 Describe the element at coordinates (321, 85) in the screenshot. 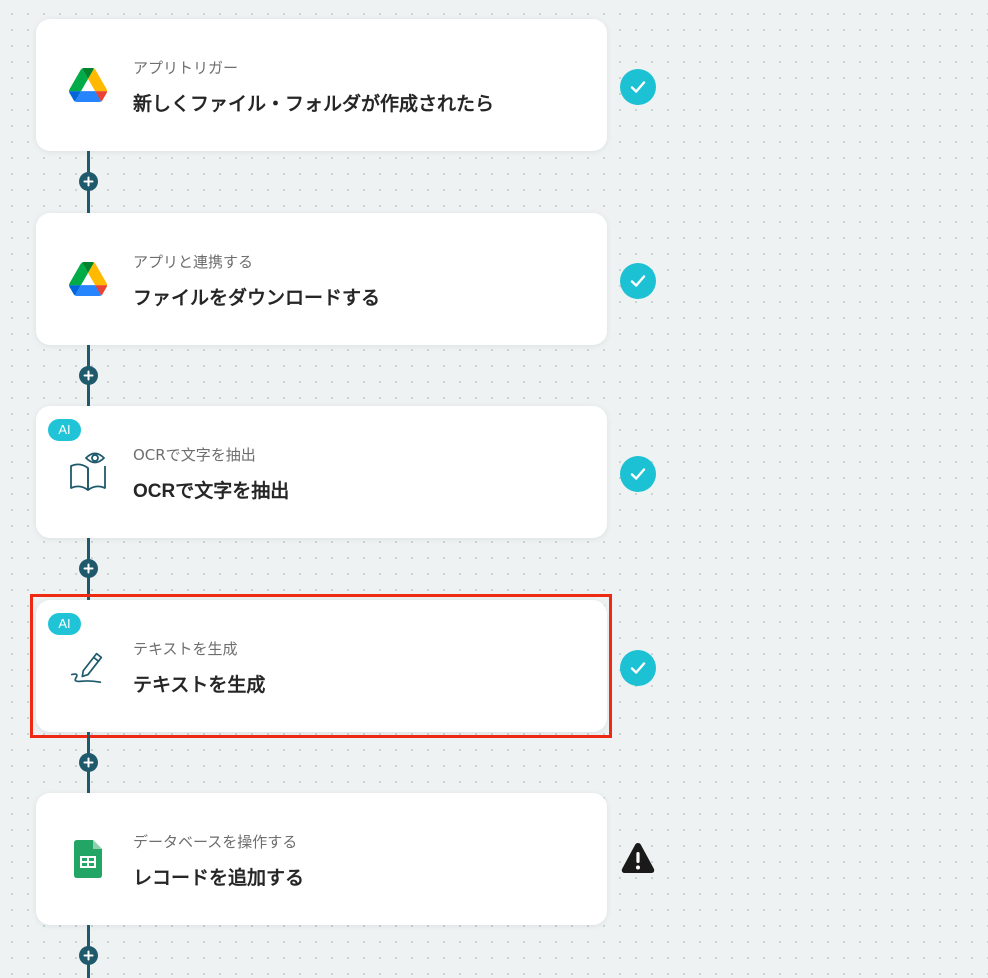

I see `step-card: アプリトリガー新しくファイル・フォルダが作成されたら` at that location.